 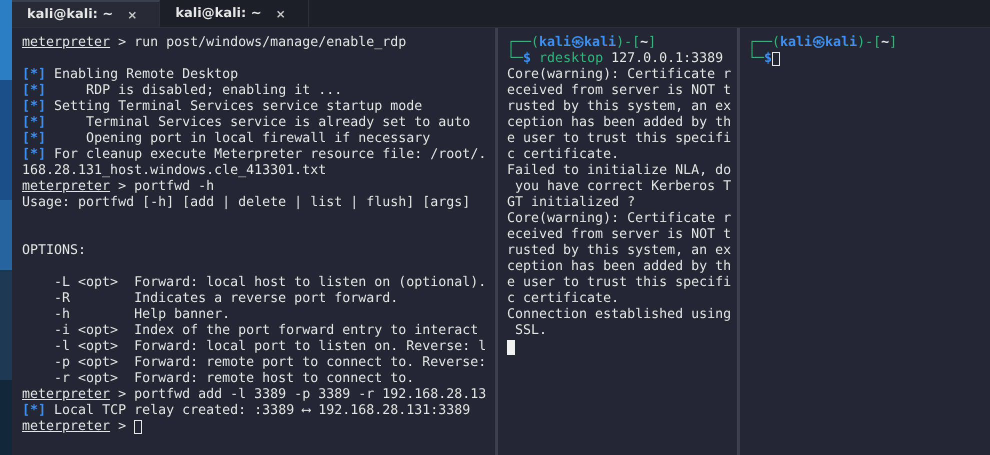 I want to click on terminal-line: [*] Enabling Remote Desktop, so click(x=130, y=75).